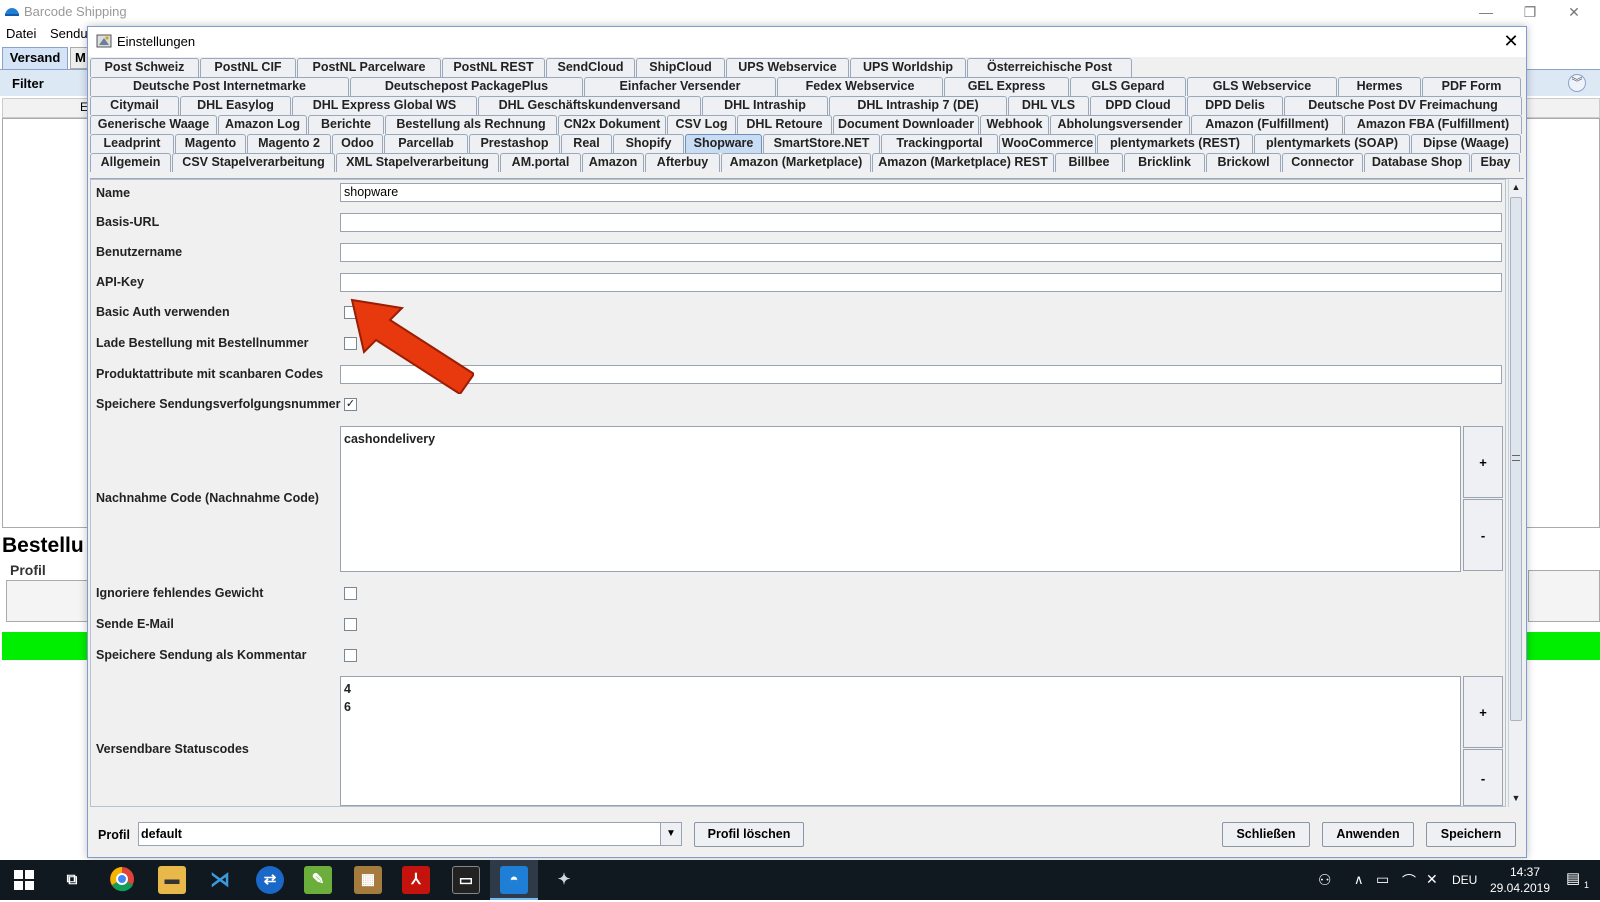  I want to click on tab-sendcloud: SendCloud, so click(590, 67).